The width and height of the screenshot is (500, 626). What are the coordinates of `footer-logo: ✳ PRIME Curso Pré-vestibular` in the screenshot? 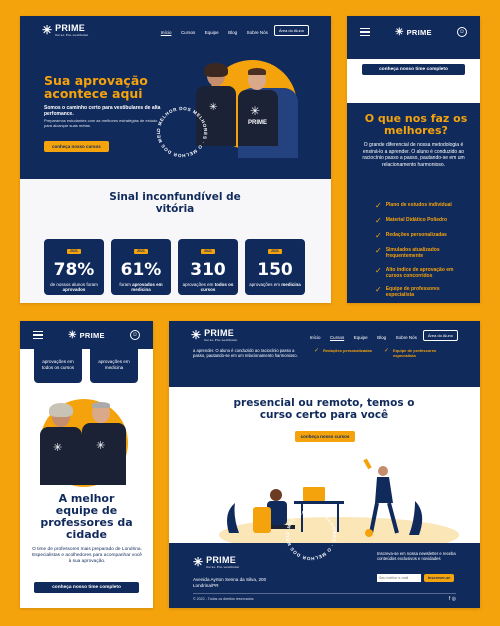 It's located at (216, 562).